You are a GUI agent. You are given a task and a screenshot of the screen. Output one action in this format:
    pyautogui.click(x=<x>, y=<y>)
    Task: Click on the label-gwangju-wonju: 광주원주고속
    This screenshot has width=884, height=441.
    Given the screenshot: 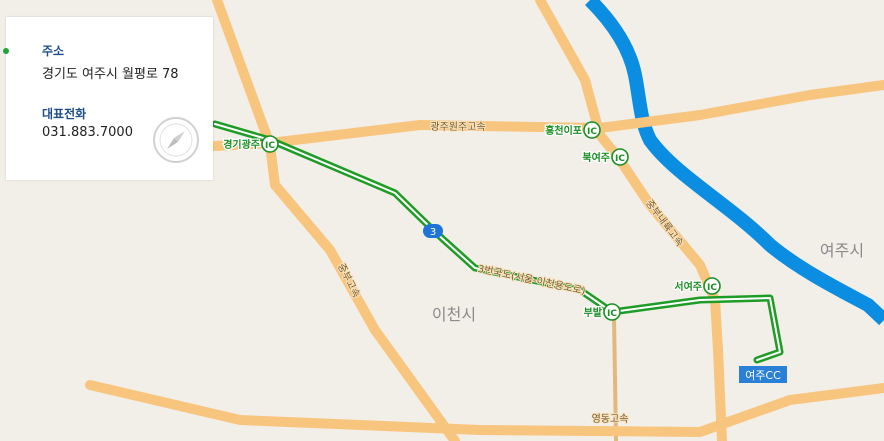 What is the action you would take?
    pyautogui.click(x=457, y=127)
    